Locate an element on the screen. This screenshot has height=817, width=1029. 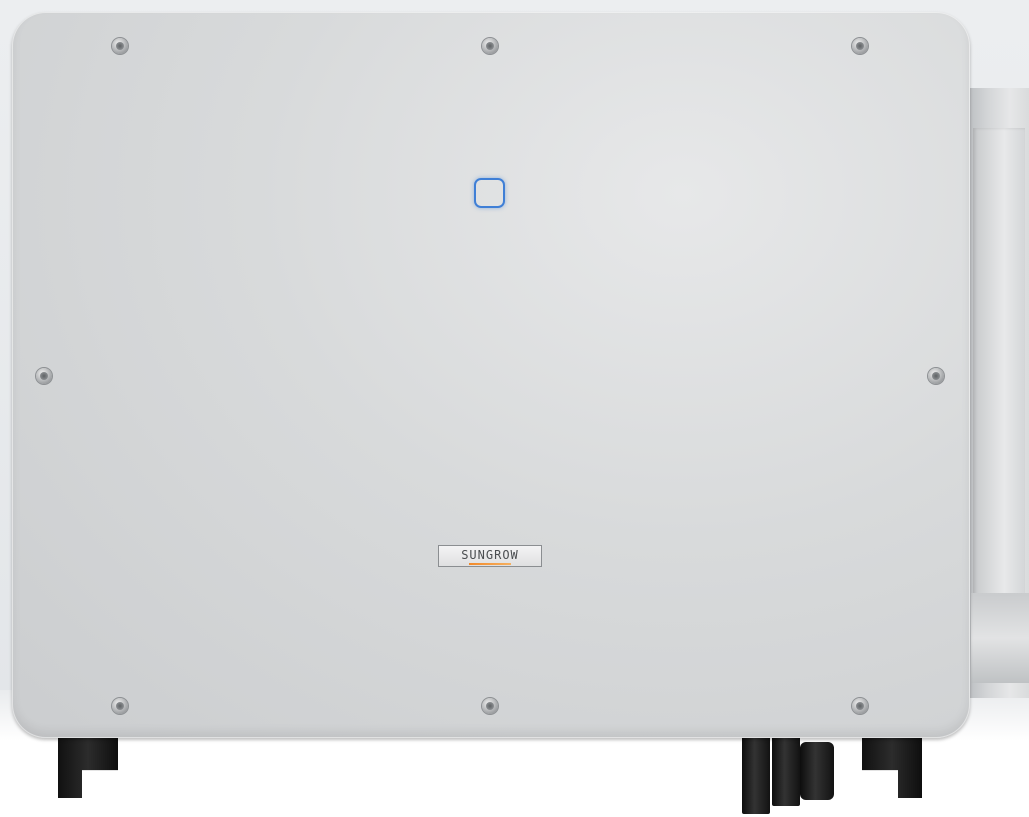
brand-logo: SUNGROW is located at coordinates (490, 556).